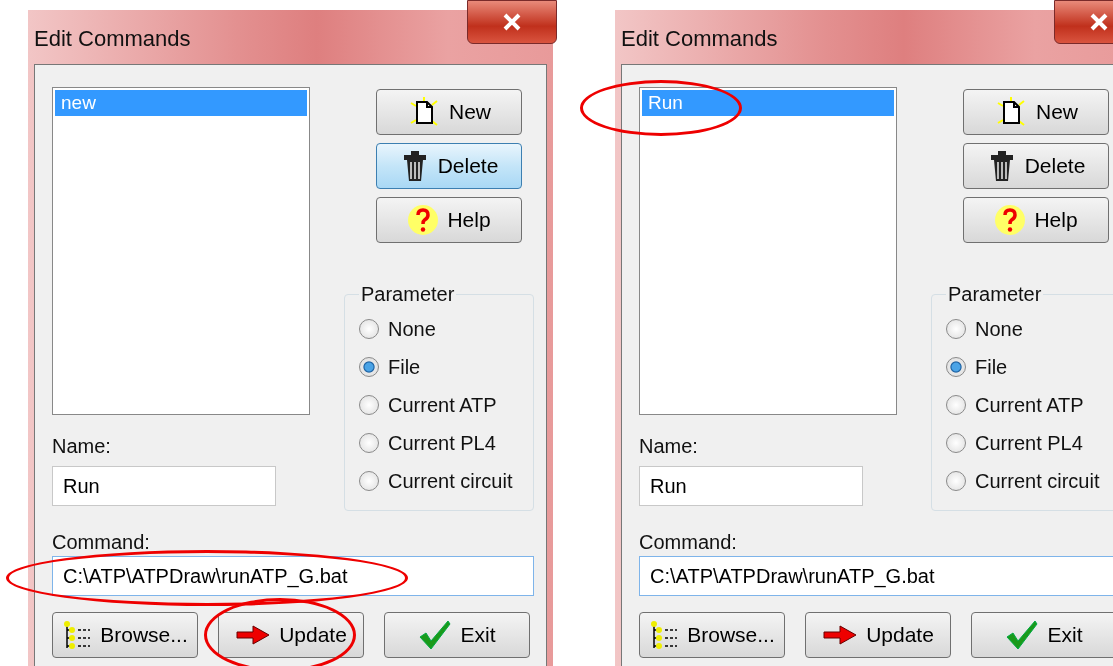  I want to click on close-button, so click(512, 22).